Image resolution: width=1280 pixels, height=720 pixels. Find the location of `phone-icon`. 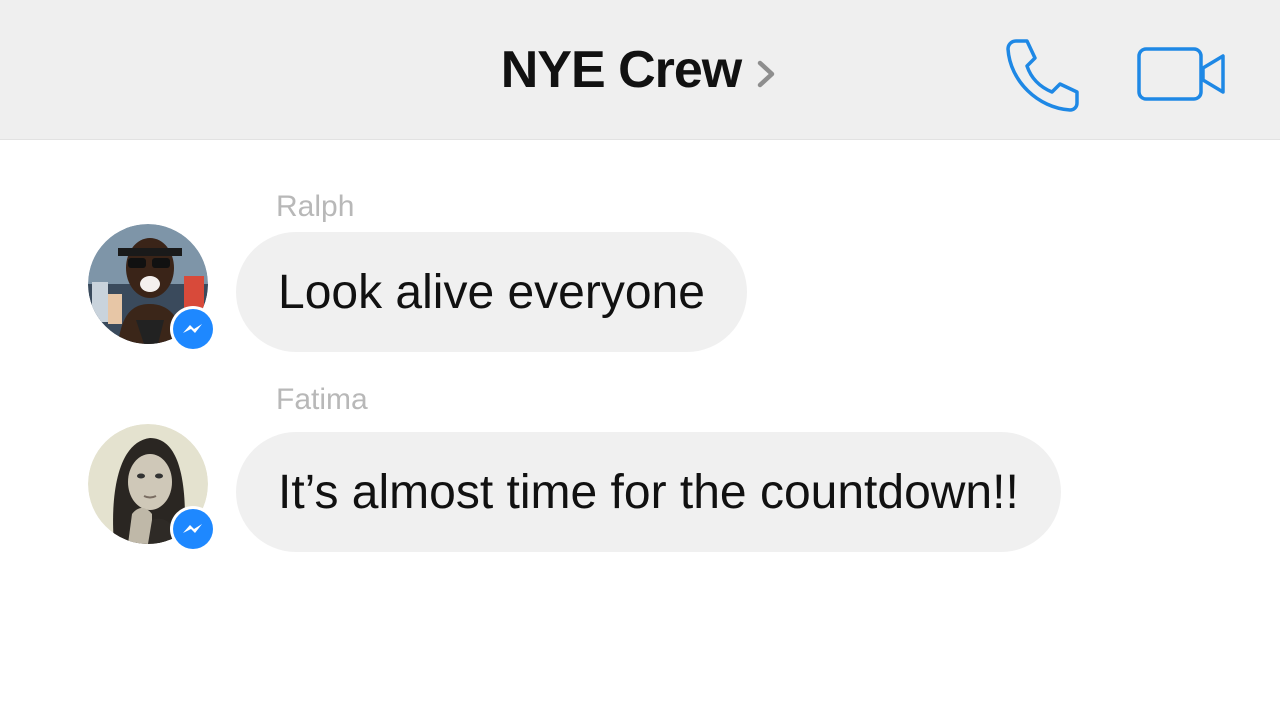

phone-icon is located at coordinates (1042, 75).